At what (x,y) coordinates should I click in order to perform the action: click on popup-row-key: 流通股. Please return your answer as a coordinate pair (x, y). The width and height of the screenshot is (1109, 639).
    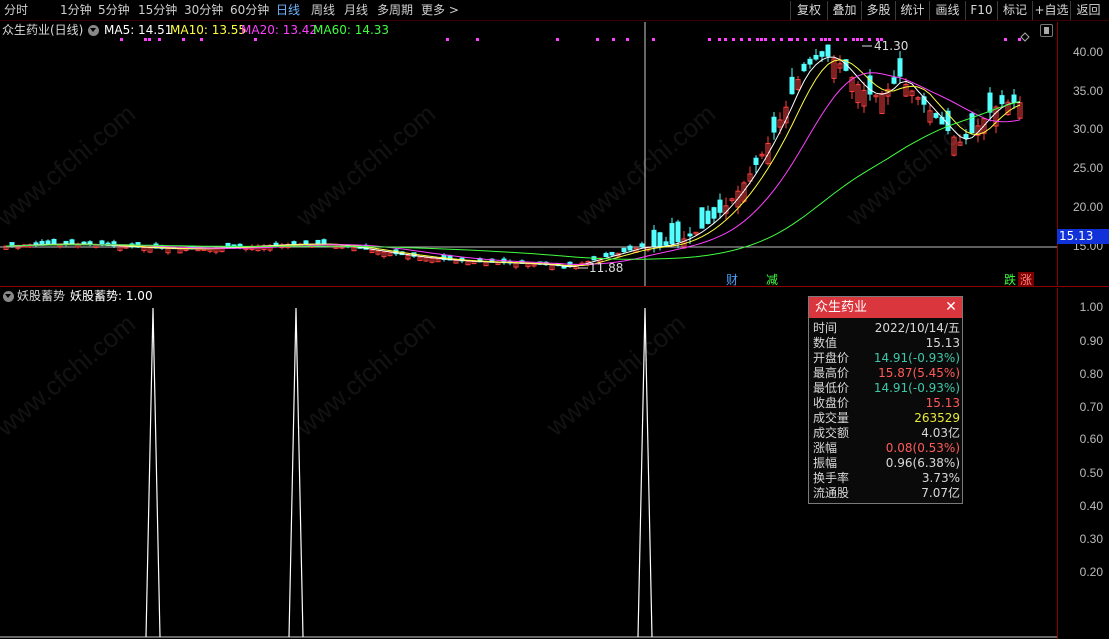
    Looking at the image, I should click on (831, 493).